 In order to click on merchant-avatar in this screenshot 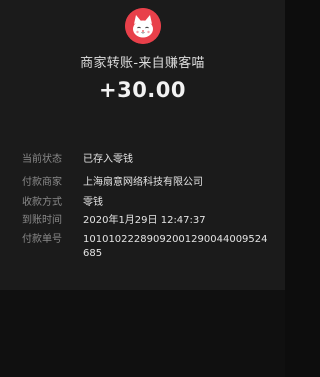, I will do `click(143, 26)`.